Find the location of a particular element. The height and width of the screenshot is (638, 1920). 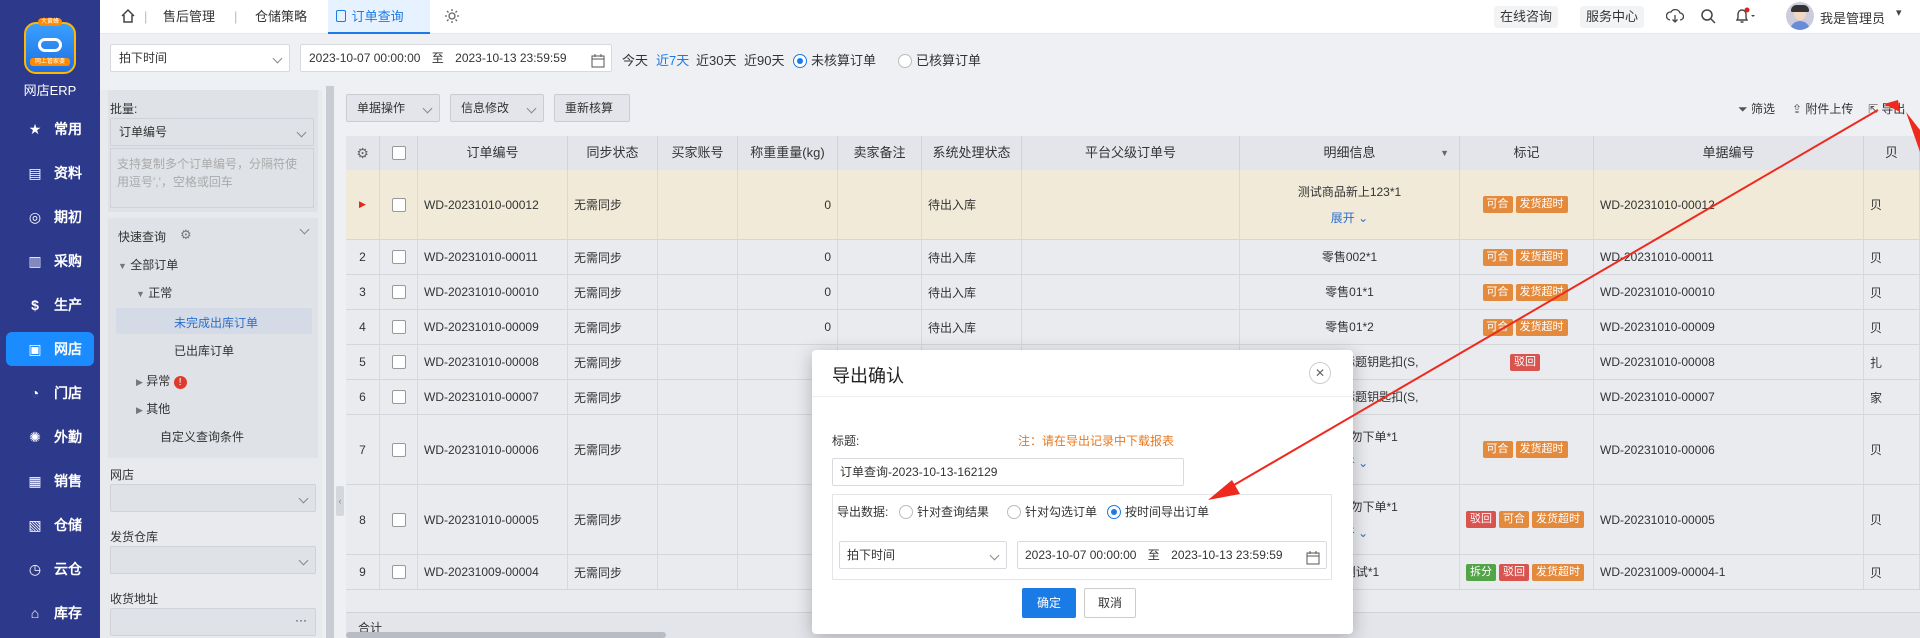

annotation-arrow-edge-head is located at coordinates (1913, 132).